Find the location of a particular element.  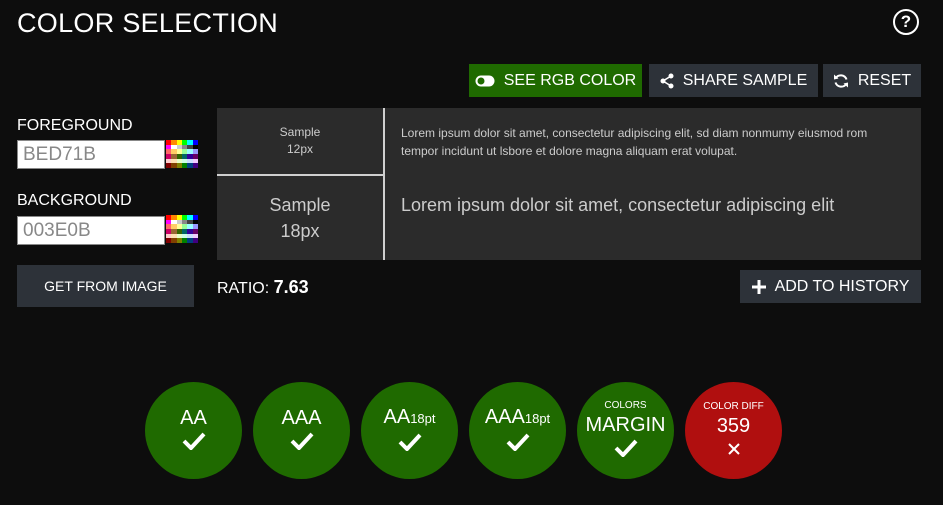

share-sample-button: SHARE SAMPLE is located at coordinates (733, 80).